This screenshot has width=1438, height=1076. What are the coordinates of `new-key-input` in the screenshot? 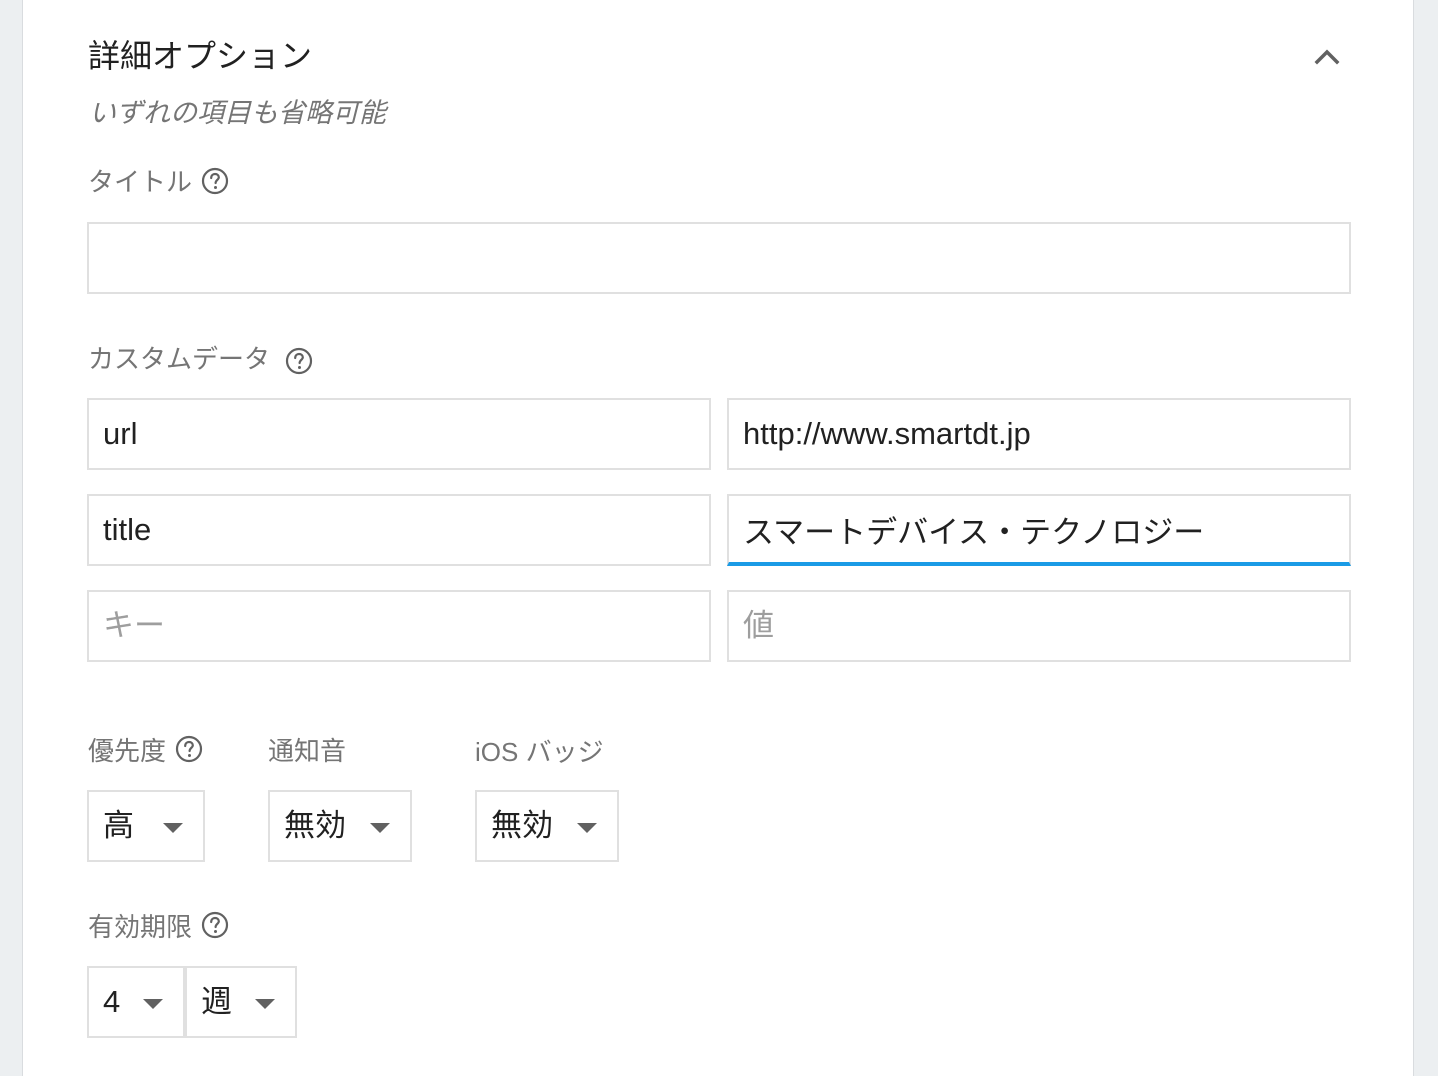 It's located at (399, 626).